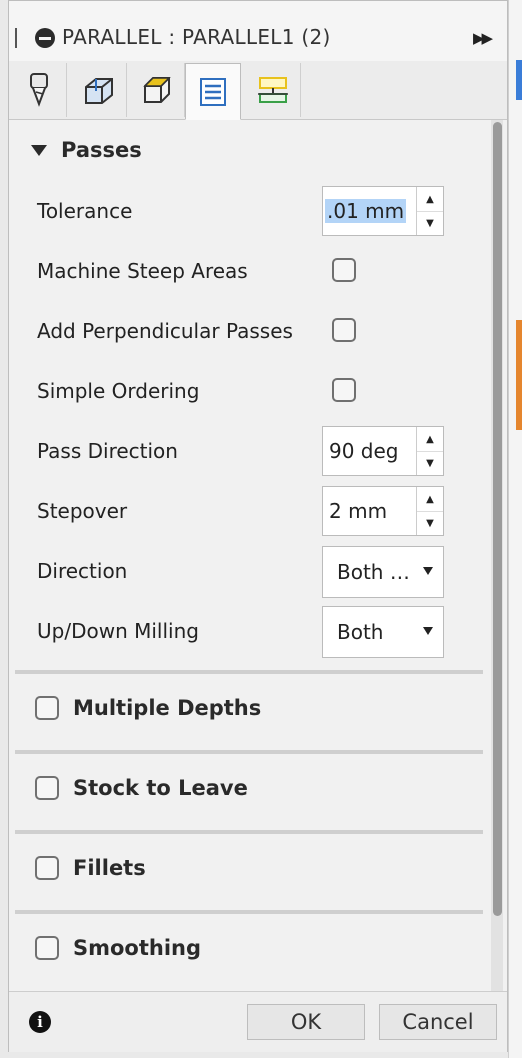 This screenshot has height=1058, width=522. Describe the element at coordinates (47, 788) in the screenshot. I see `stock-to-leave-checkbox` at that location.